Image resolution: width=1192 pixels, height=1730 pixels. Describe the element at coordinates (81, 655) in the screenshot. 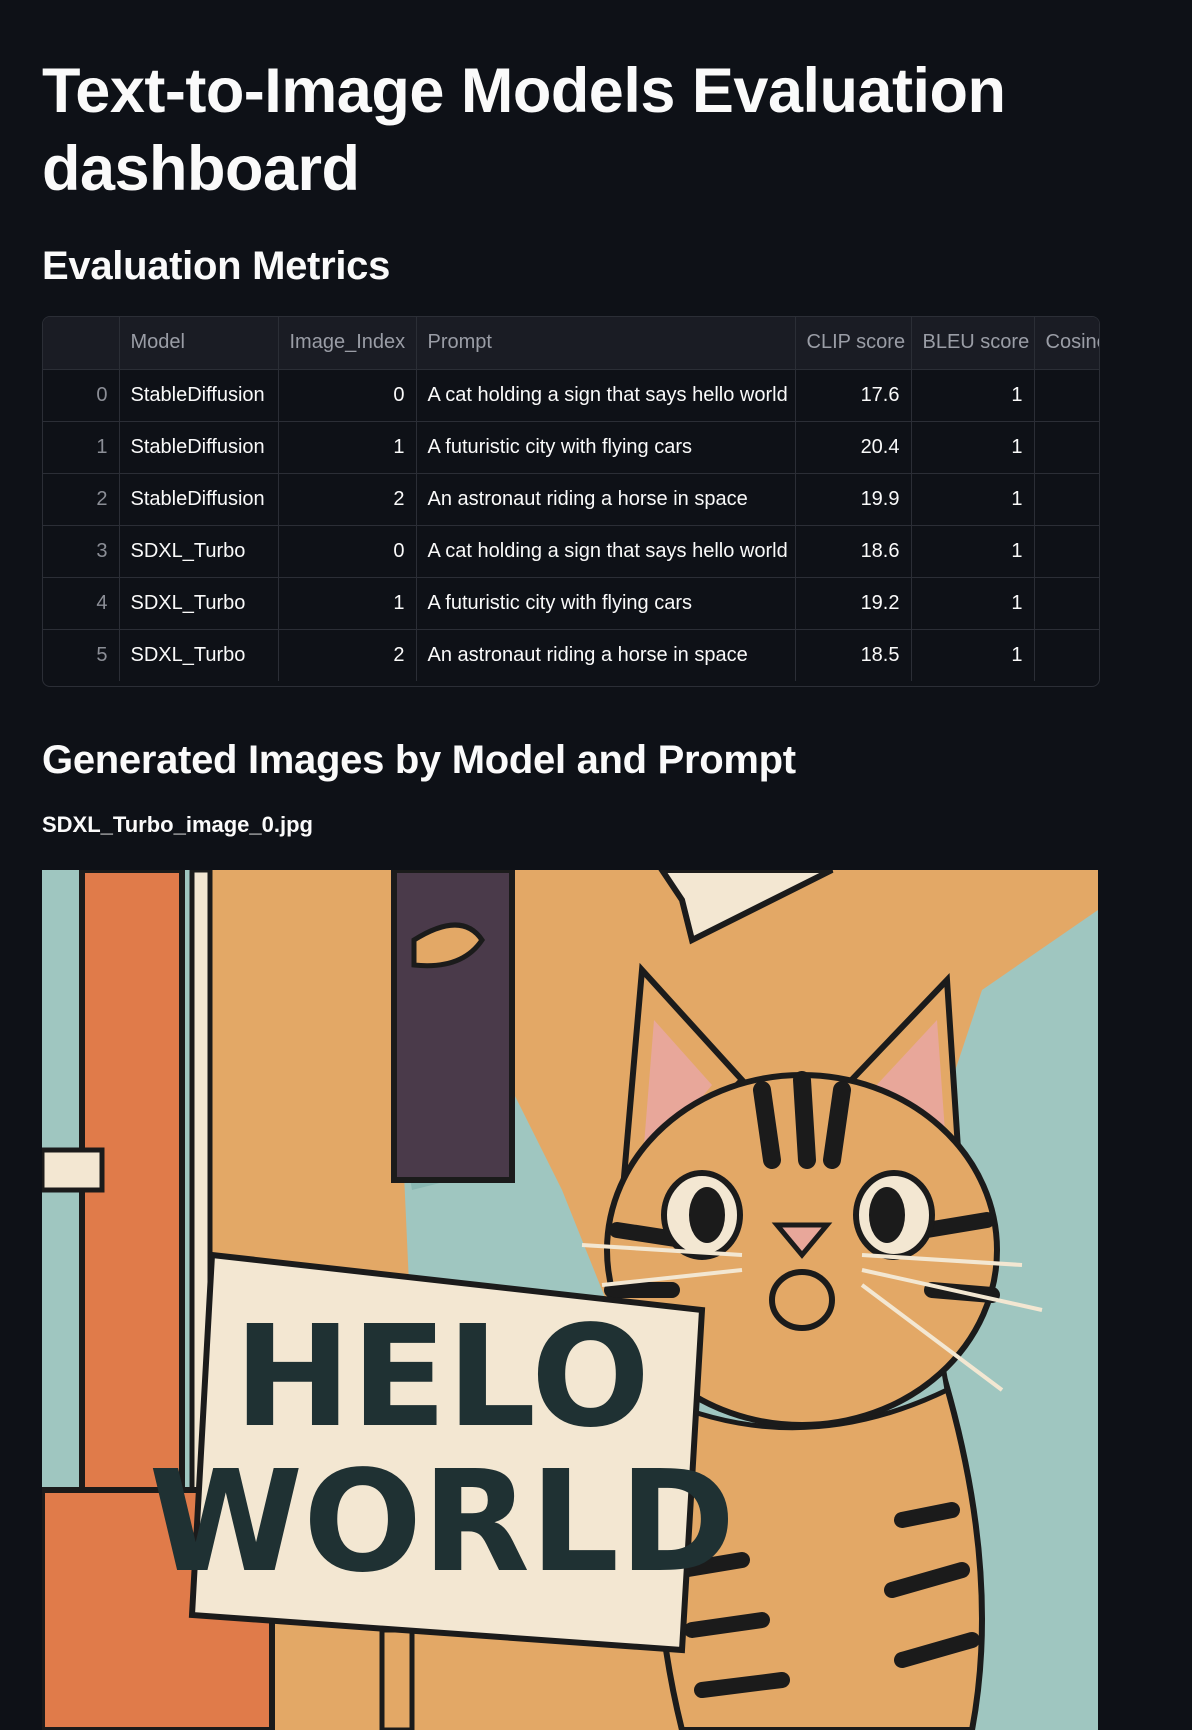

I see `row-index-cell: 5` at that location.